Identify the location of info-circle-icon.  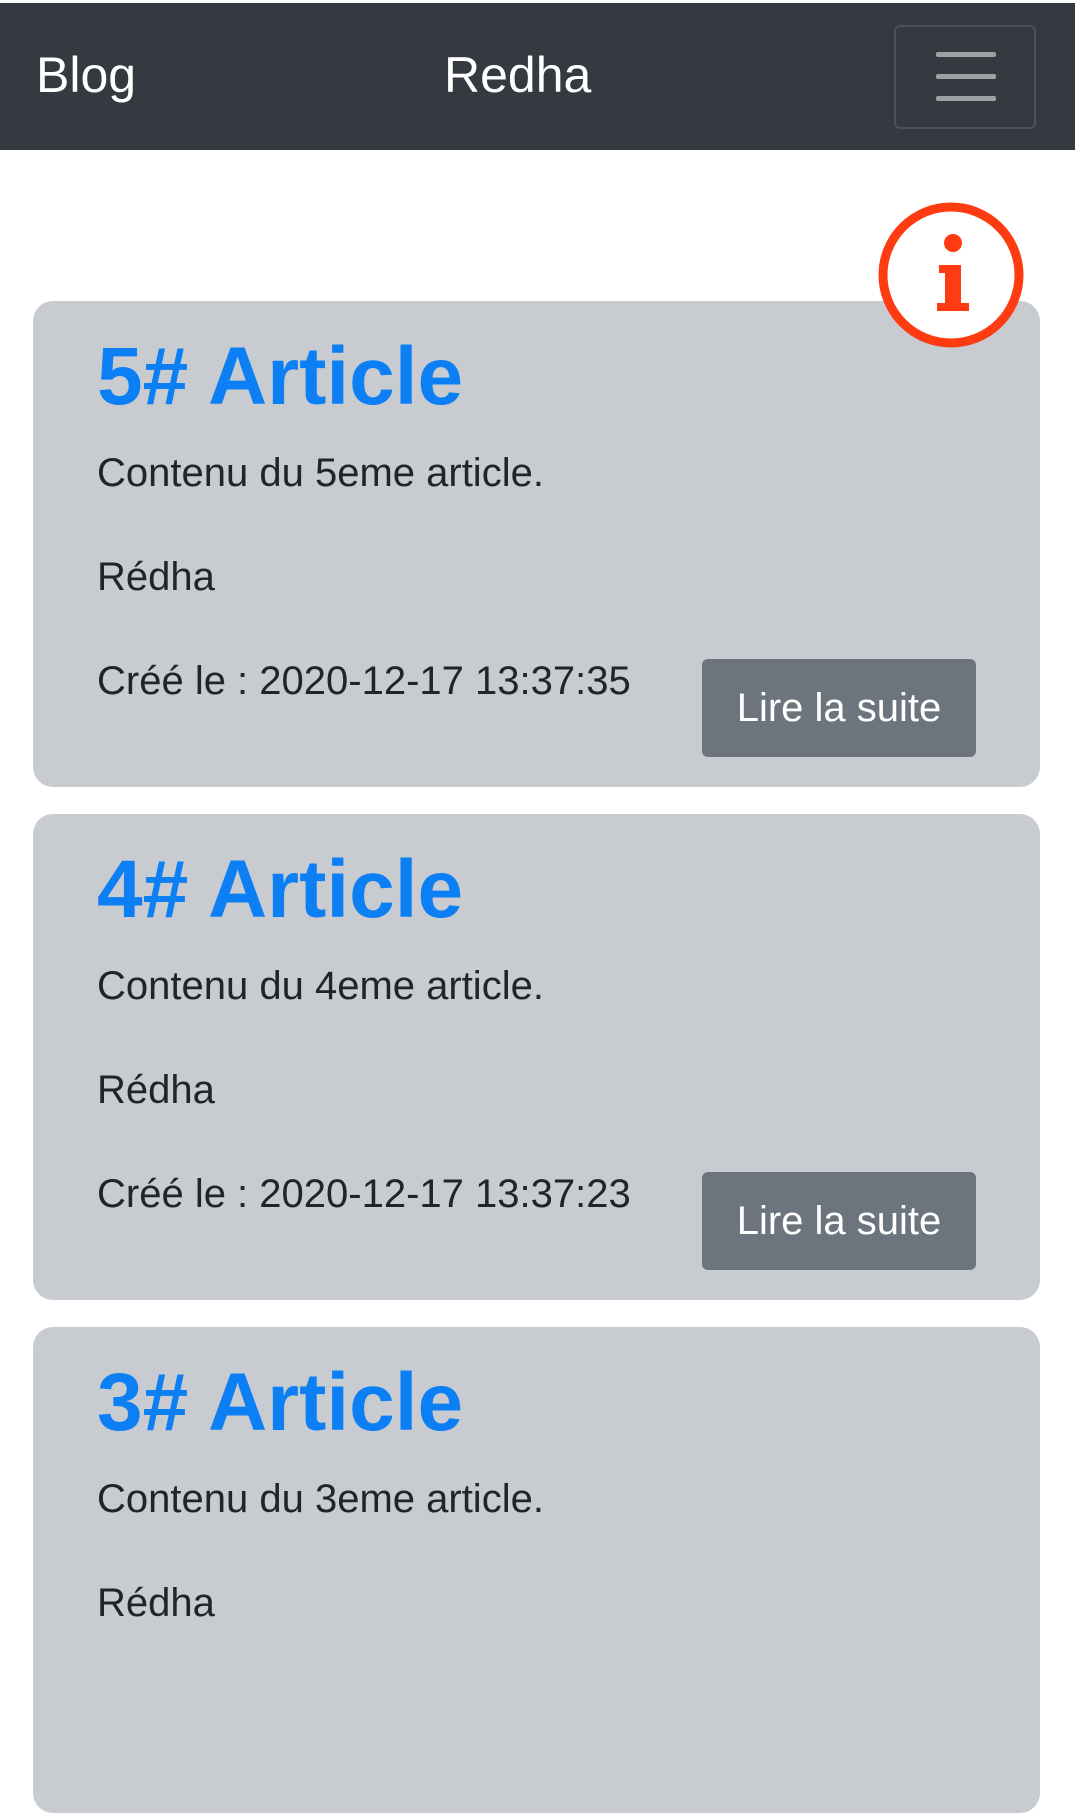
(951, 275).